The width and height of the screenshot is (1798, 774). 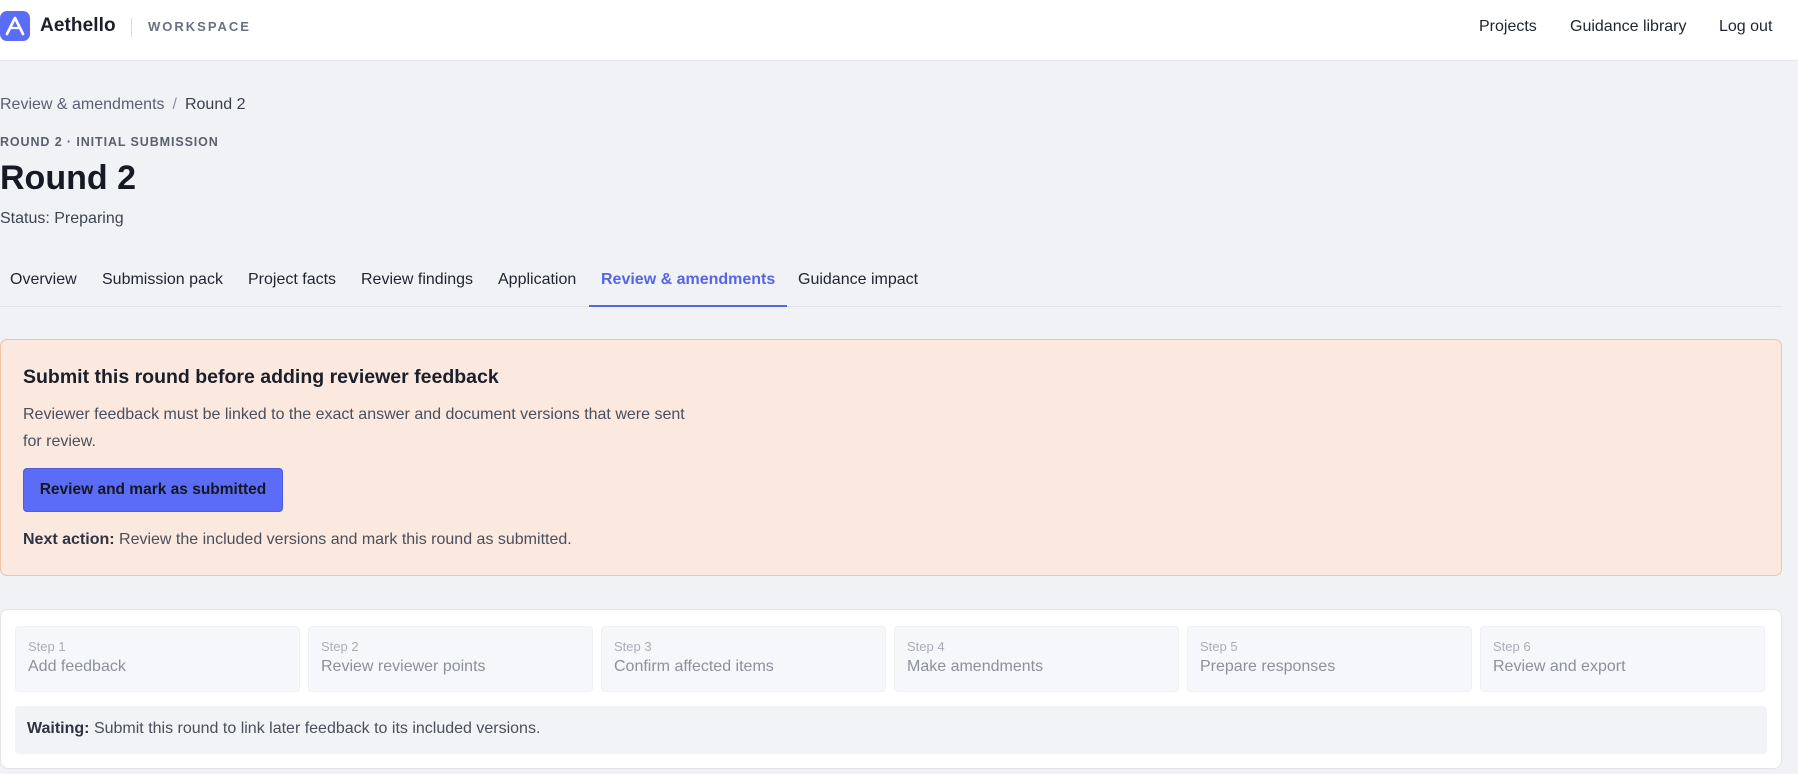 What do you see at coordinates (47, 646) in the screenshot?
I see `step-number: Step 1` at bounding box center [47, 646].